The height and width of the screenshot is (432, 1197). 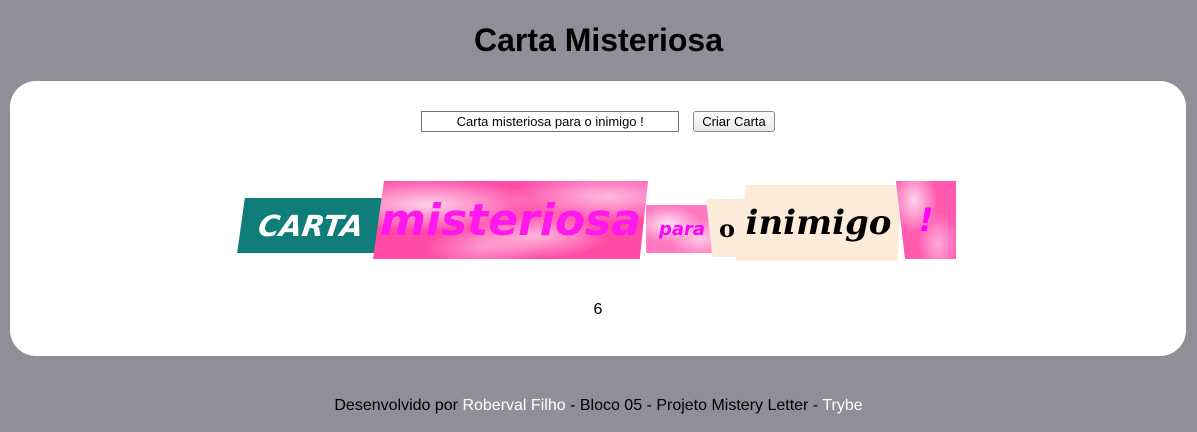 I want to click on controls-bar: Criar Carta, so click(x=598, y=121).